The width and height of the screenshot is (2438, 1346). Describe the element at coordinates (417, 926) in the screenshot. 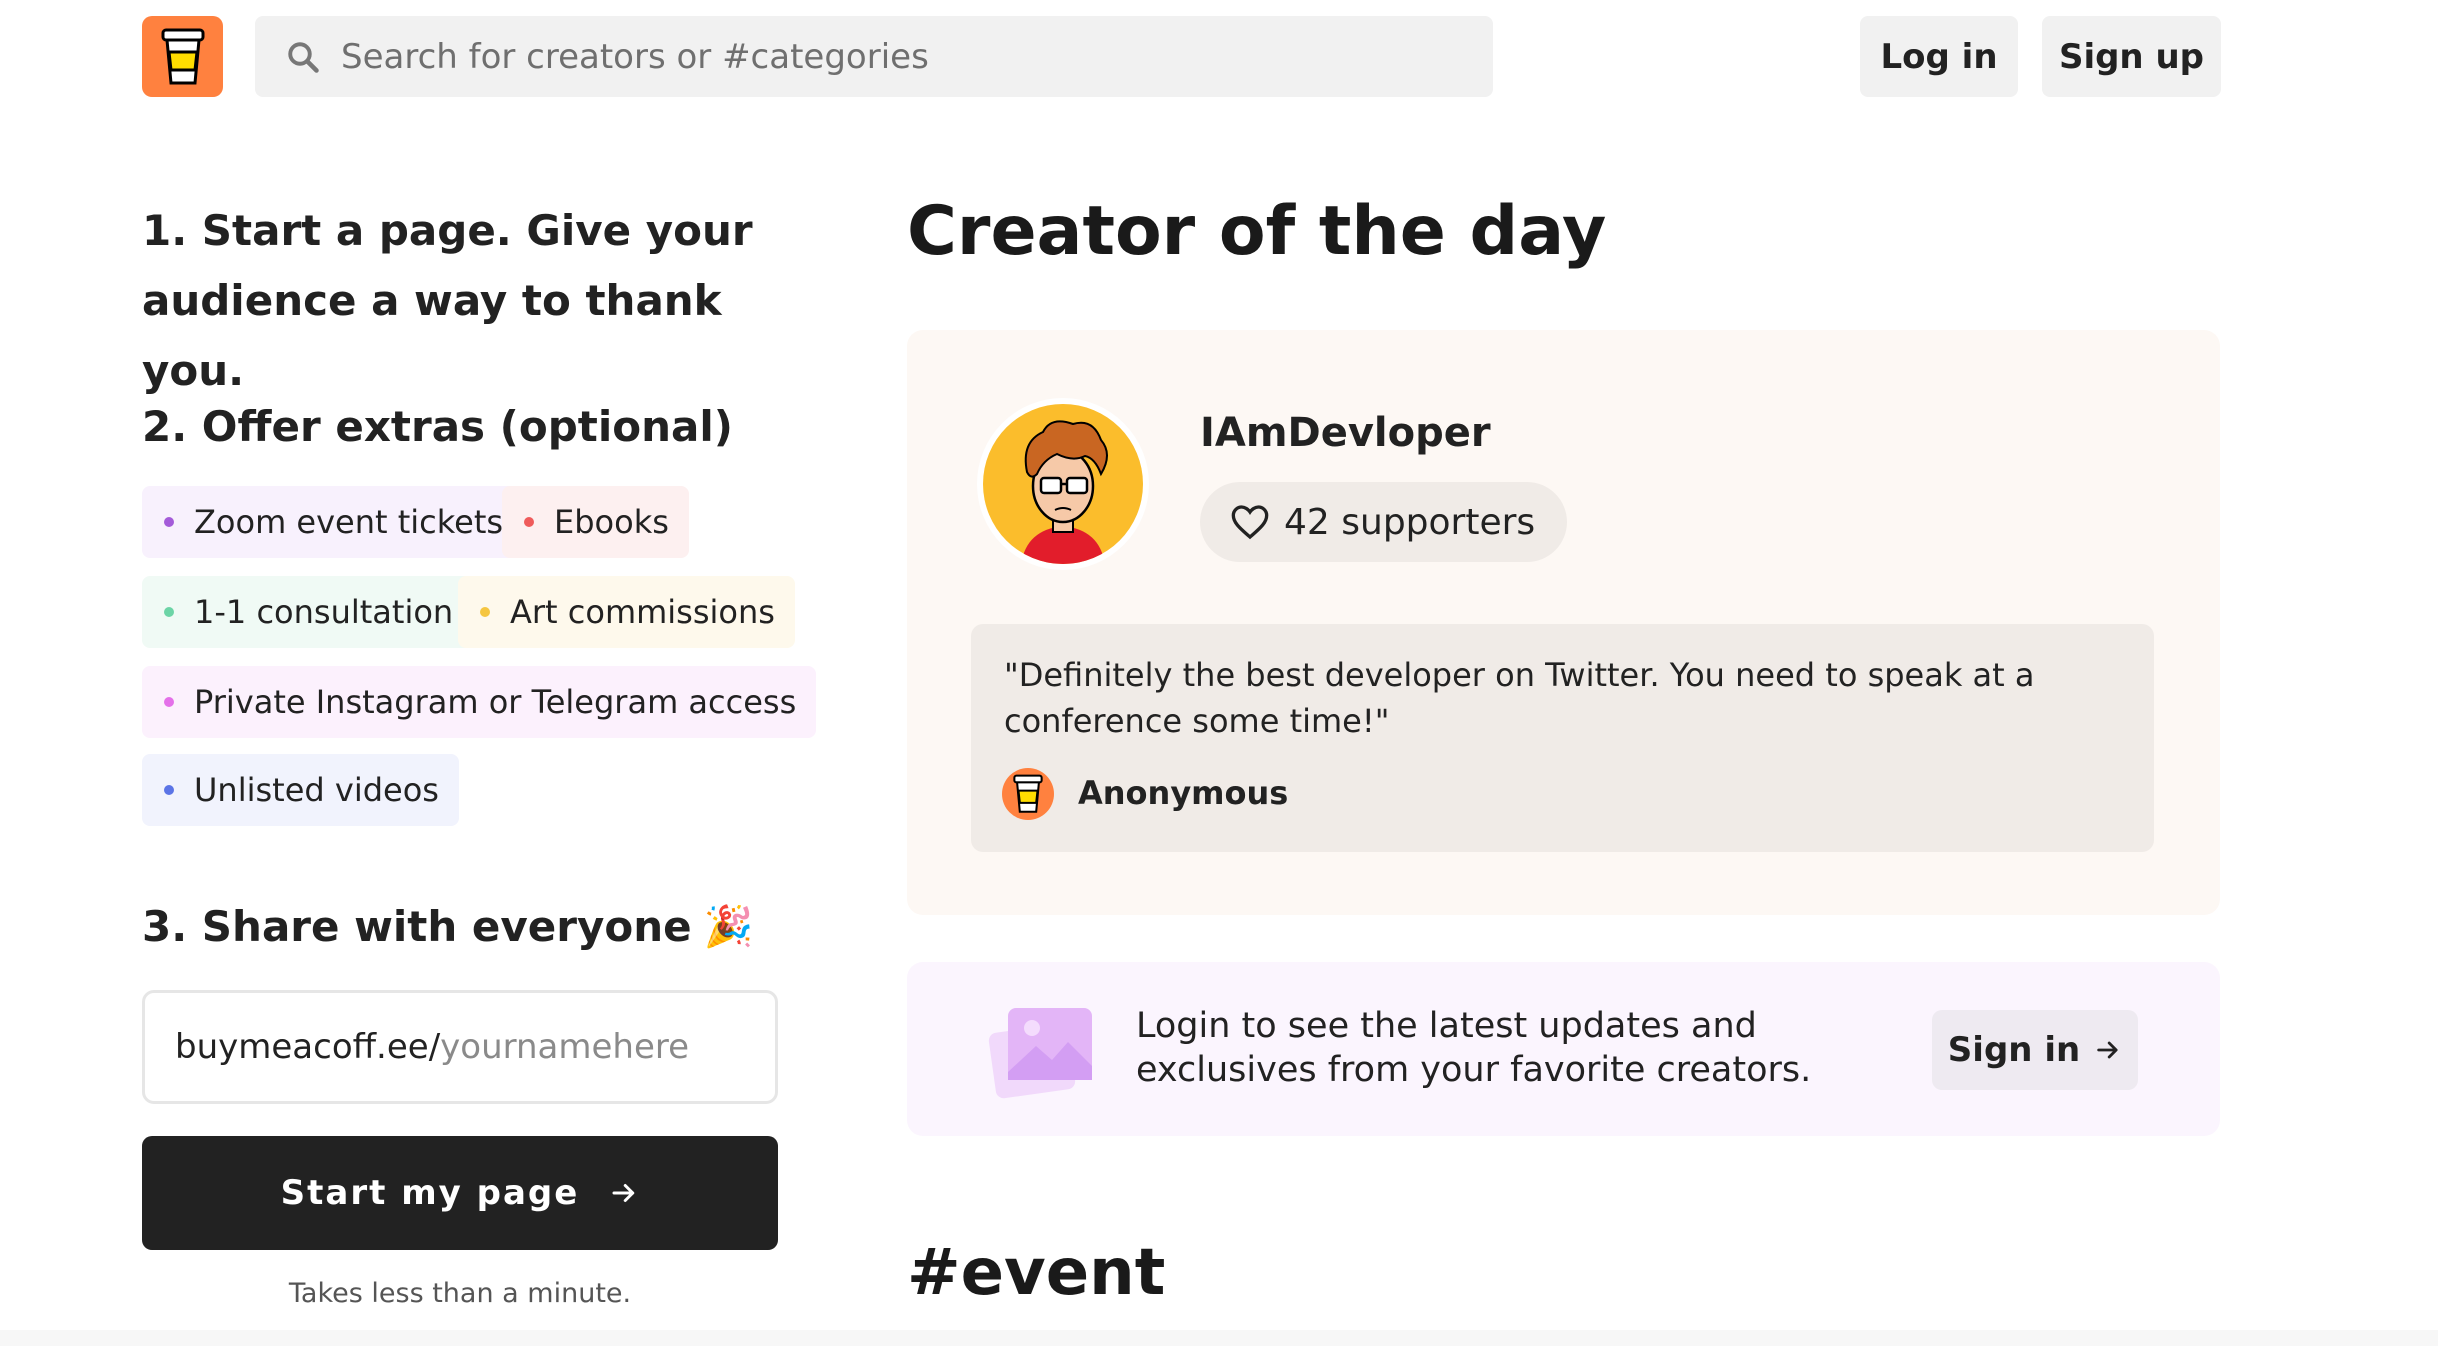

I see `step-3-label: 3. Share with everyone` at that location.